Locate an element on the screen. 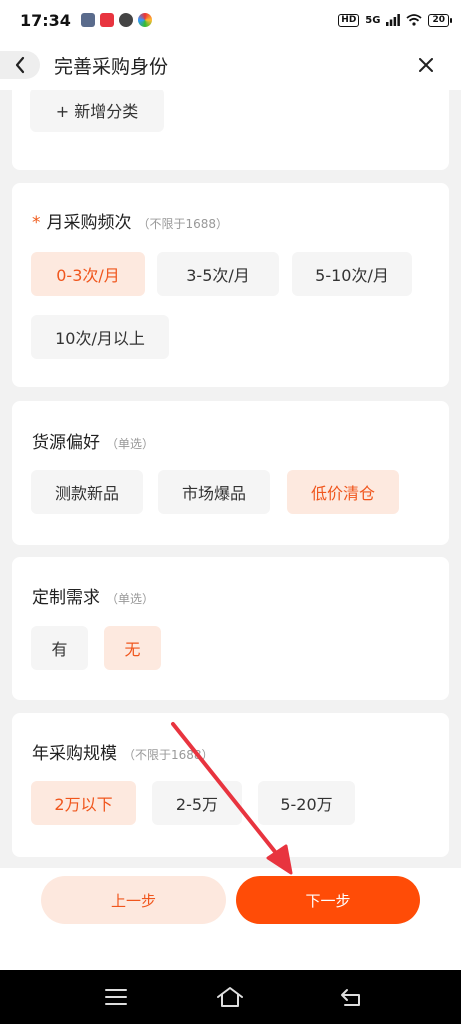 This screenshot has width=461, height=1024. back-button is located at coordinates (20, 65).